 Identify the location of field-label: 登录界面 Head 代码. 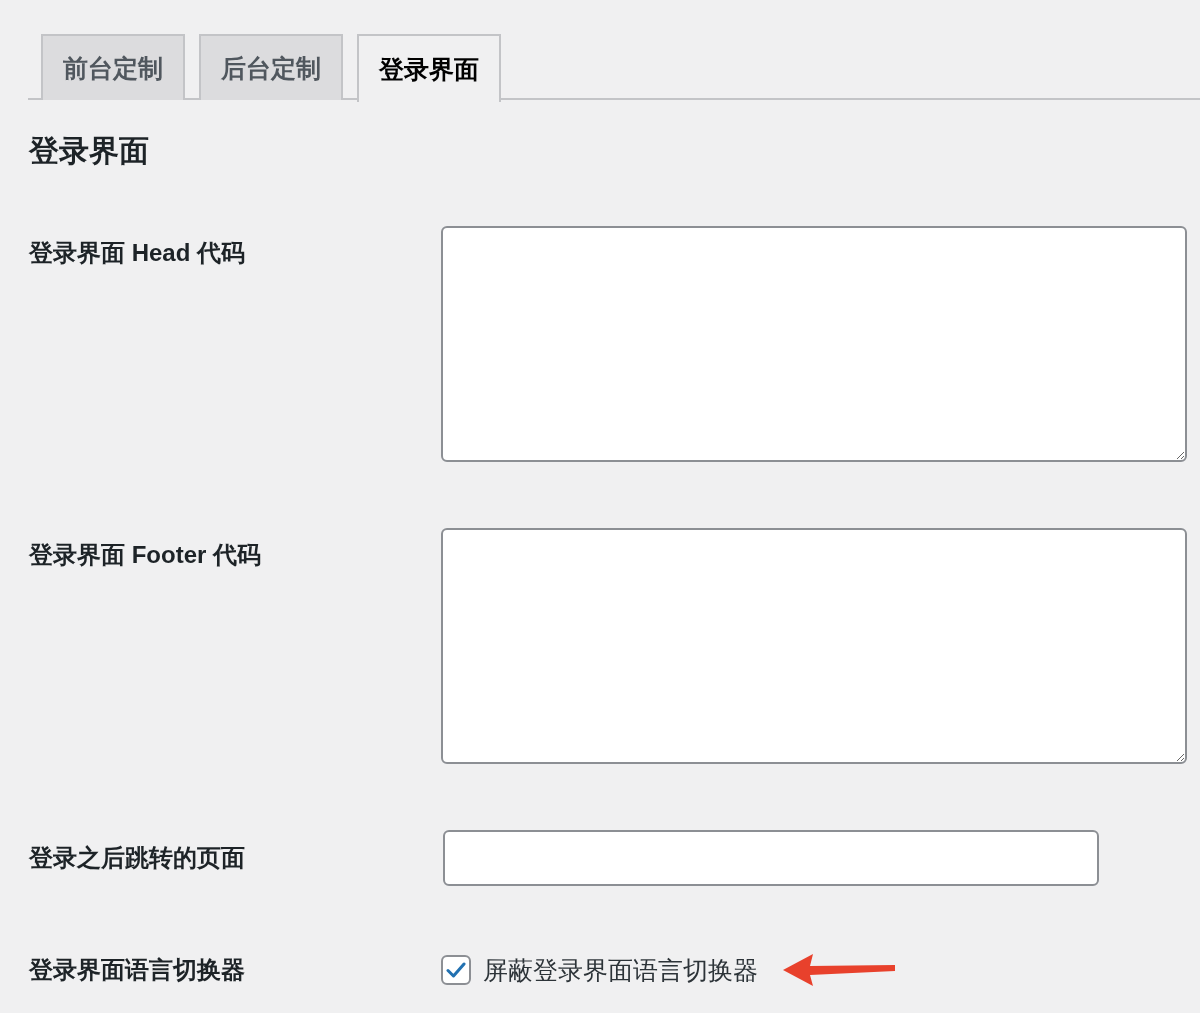
(138, 253).